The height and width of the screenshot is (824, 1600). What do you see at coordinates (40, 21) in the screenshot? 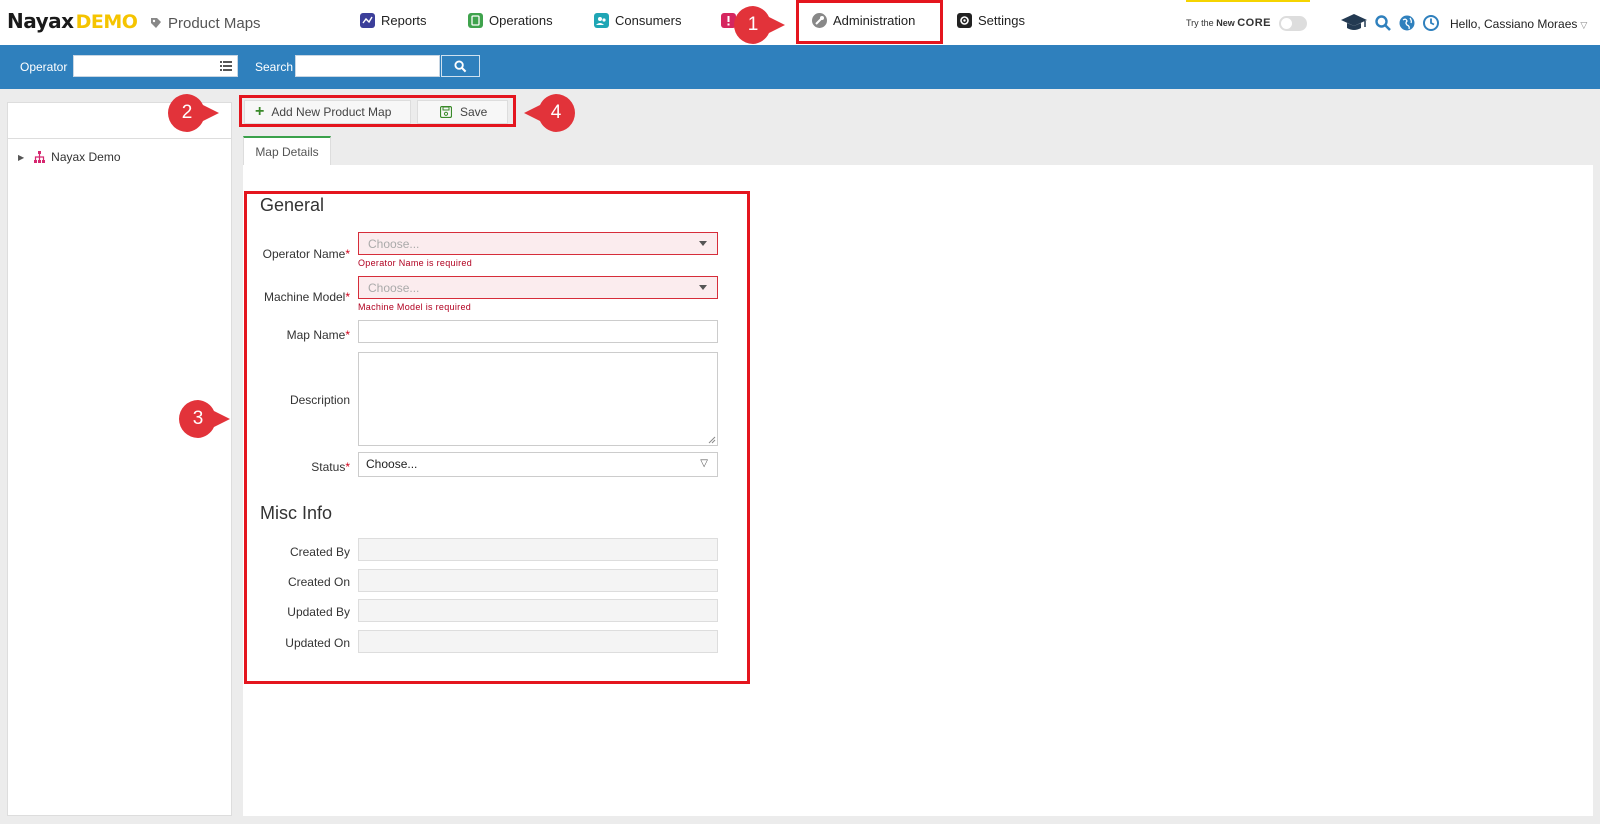
I see `logo-brand-text: Nayax` at bounding box center [40, 21].